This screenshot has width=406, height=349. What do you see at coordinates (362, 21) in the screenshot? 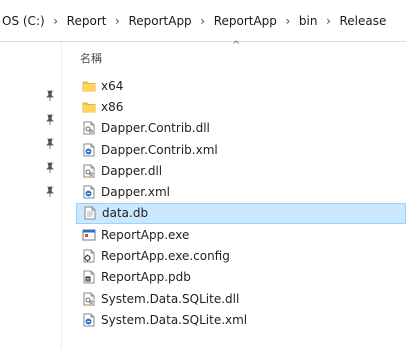
I see `breadcrumb-release: Release` at bounding box center [362, 21].